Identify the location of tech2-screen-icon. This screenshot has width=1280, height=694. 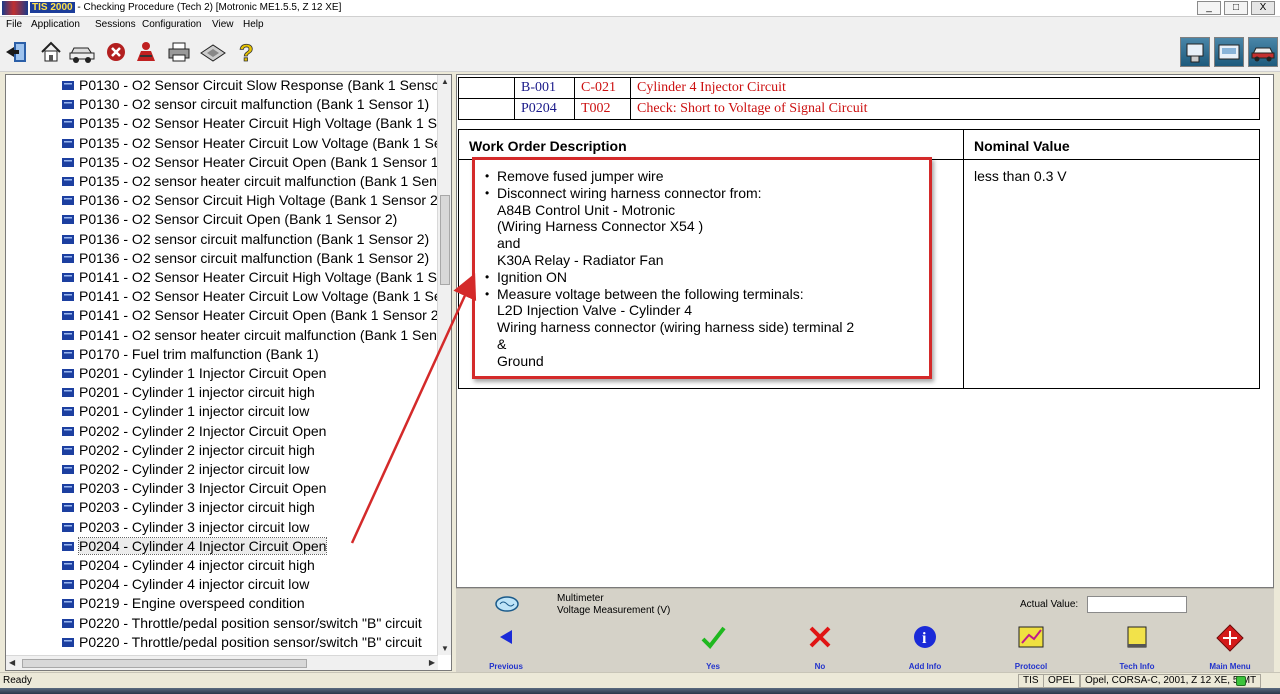
(1229, 52).